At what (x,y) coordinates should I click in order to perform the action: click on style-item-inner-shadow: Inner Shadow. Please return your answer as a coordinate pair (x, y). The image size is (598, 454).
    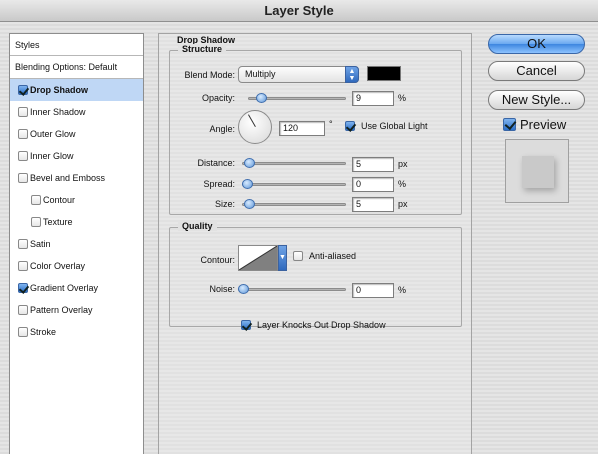
    Looking at the image, I should click on (76, 112).